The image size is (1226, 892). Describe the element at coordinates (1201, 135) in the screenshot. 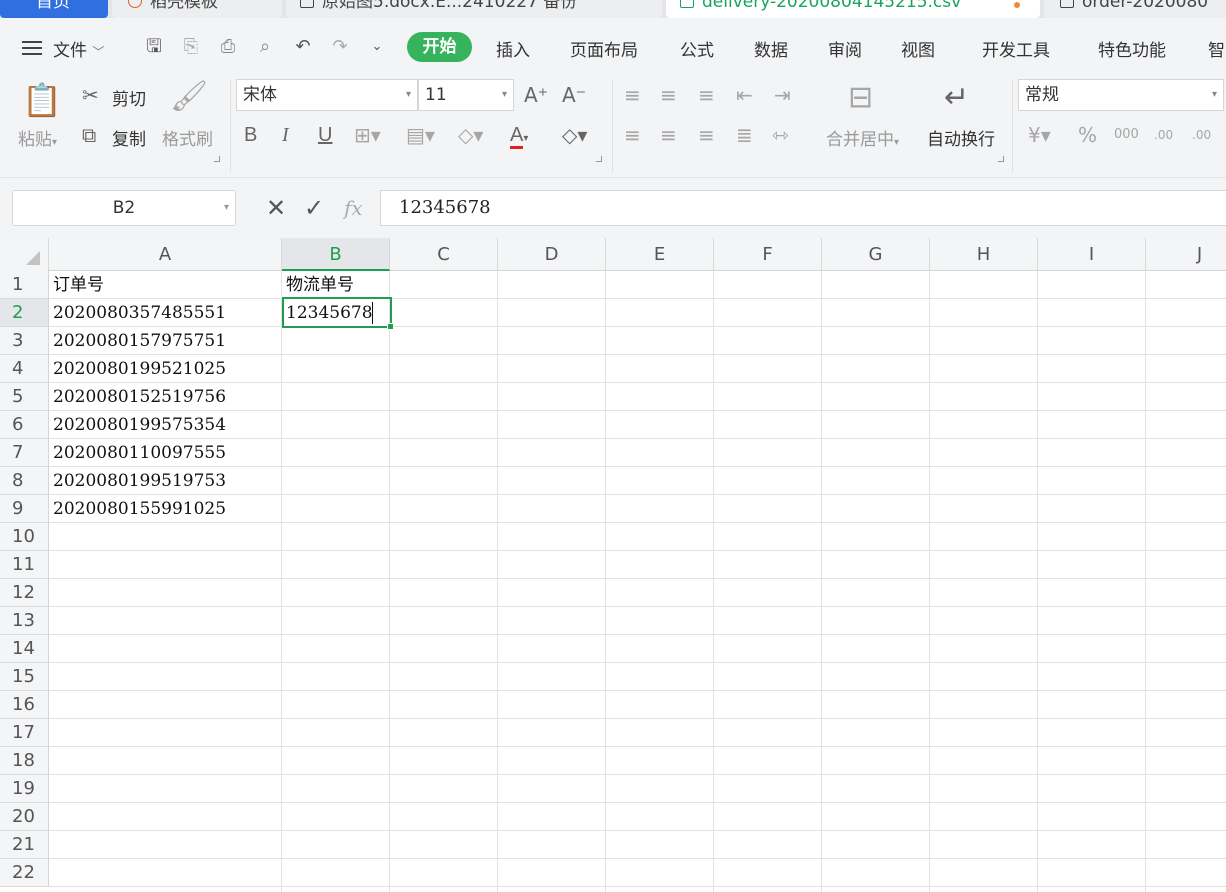

I see `decrease-decimal-icon: .00` at that location.